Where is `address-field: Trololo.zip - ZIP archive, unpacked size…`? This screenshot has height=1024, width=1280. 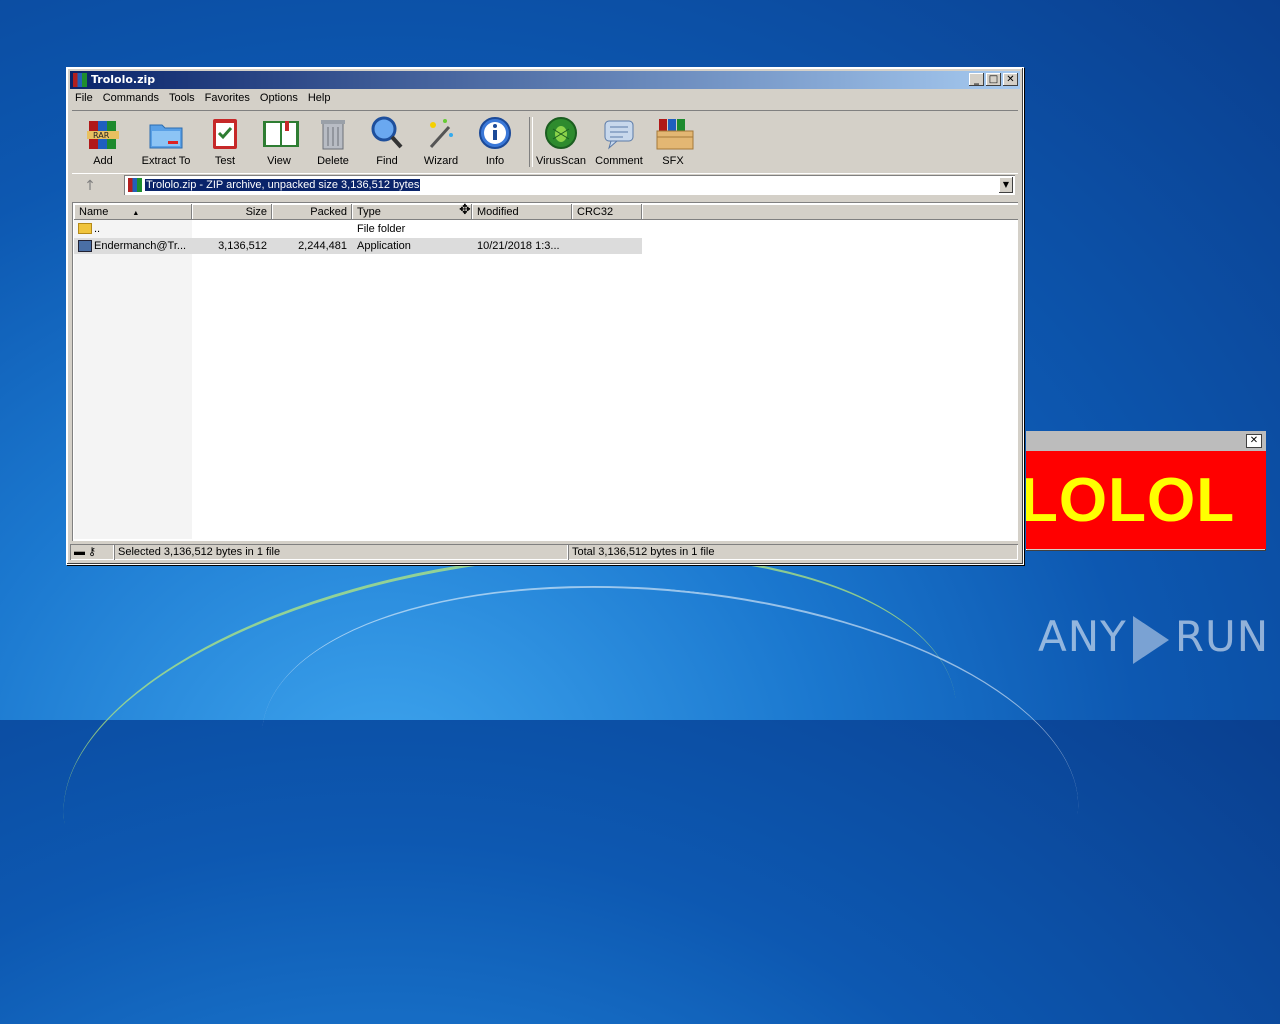 address-field: Trololo.zip - ZIP archive, unpacked size… is located at coordinates (569, 185).